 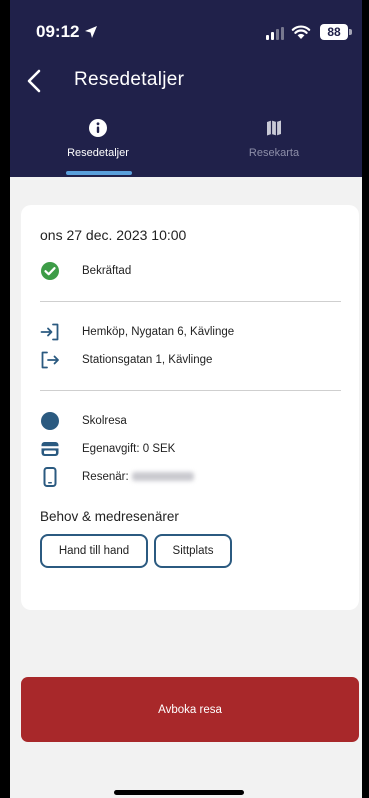 I want to click on signal-icon, so click(x=275, y=33).